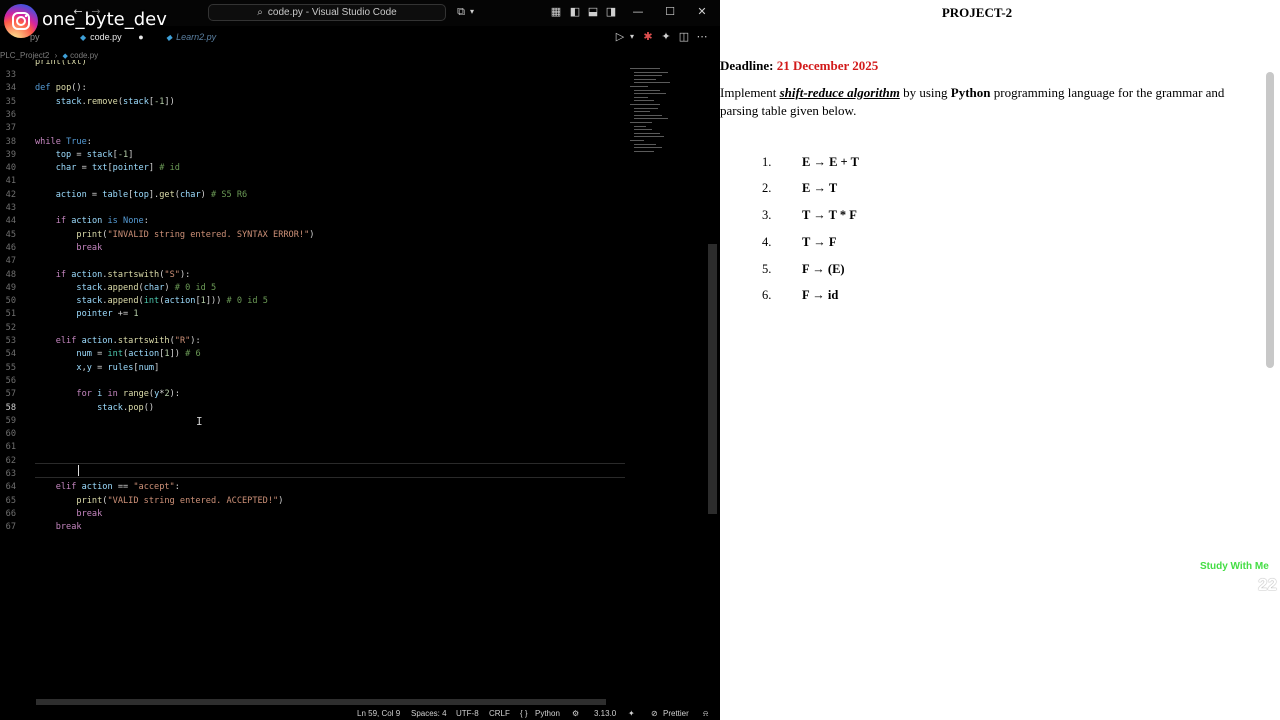 Image resolution: width=1280 pixels, height=720 pixels. What do you see at coordinates (800, 296) in the screenshot?
I see `grammar-rule: 6. F → id` at bounding box center [800, 296].